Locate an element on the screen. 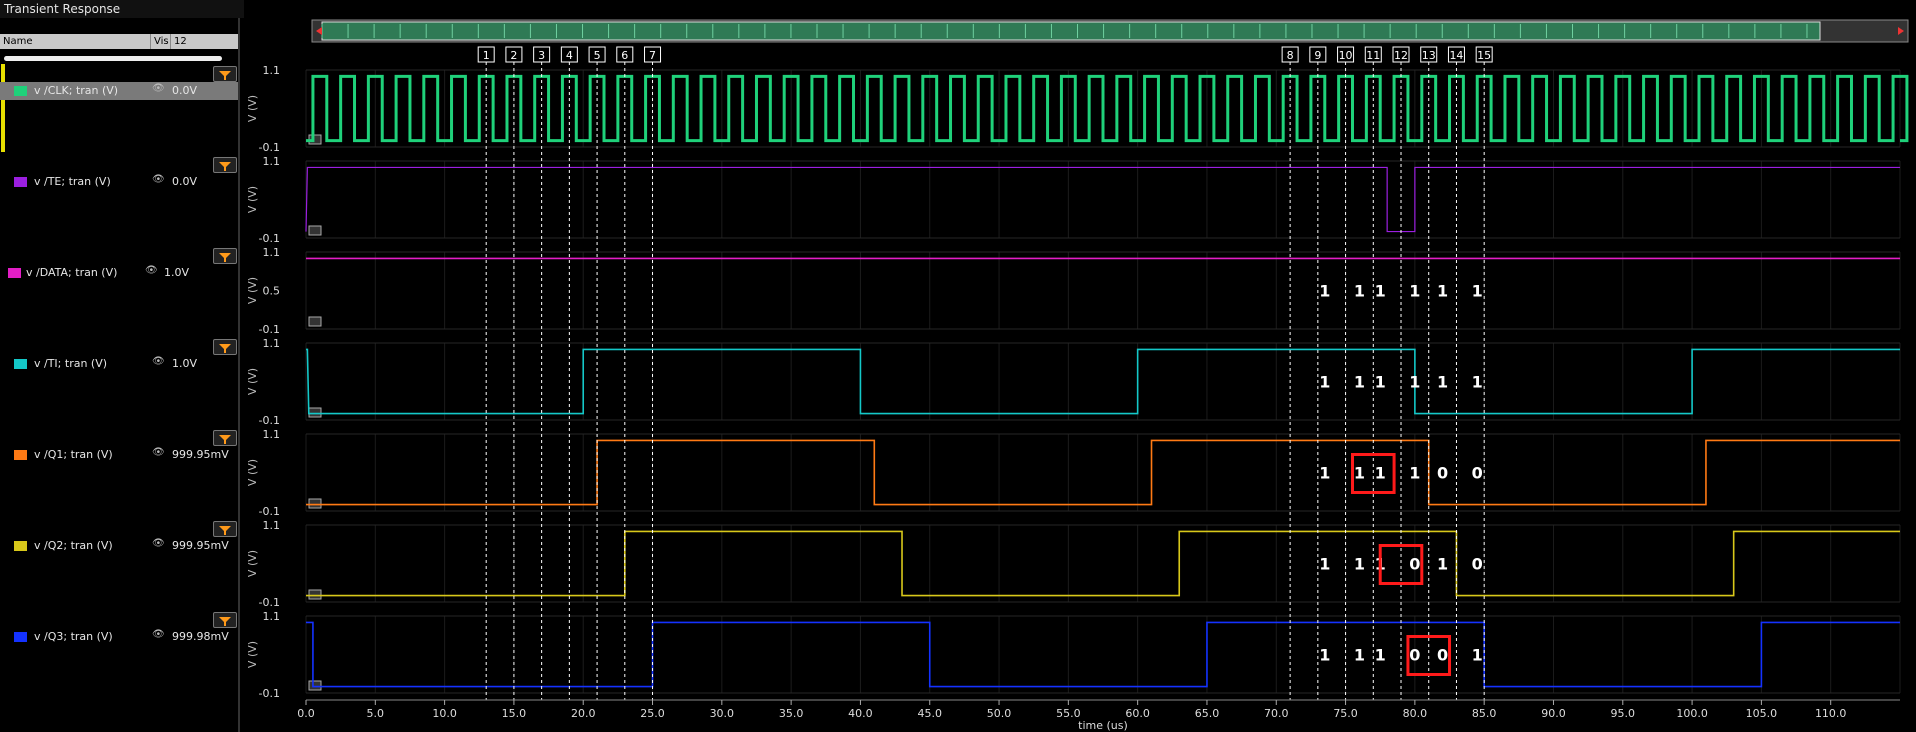  signal-row-ti: v /TI; tran (V) 👁 1.0V is located at coordinates (119, 364).